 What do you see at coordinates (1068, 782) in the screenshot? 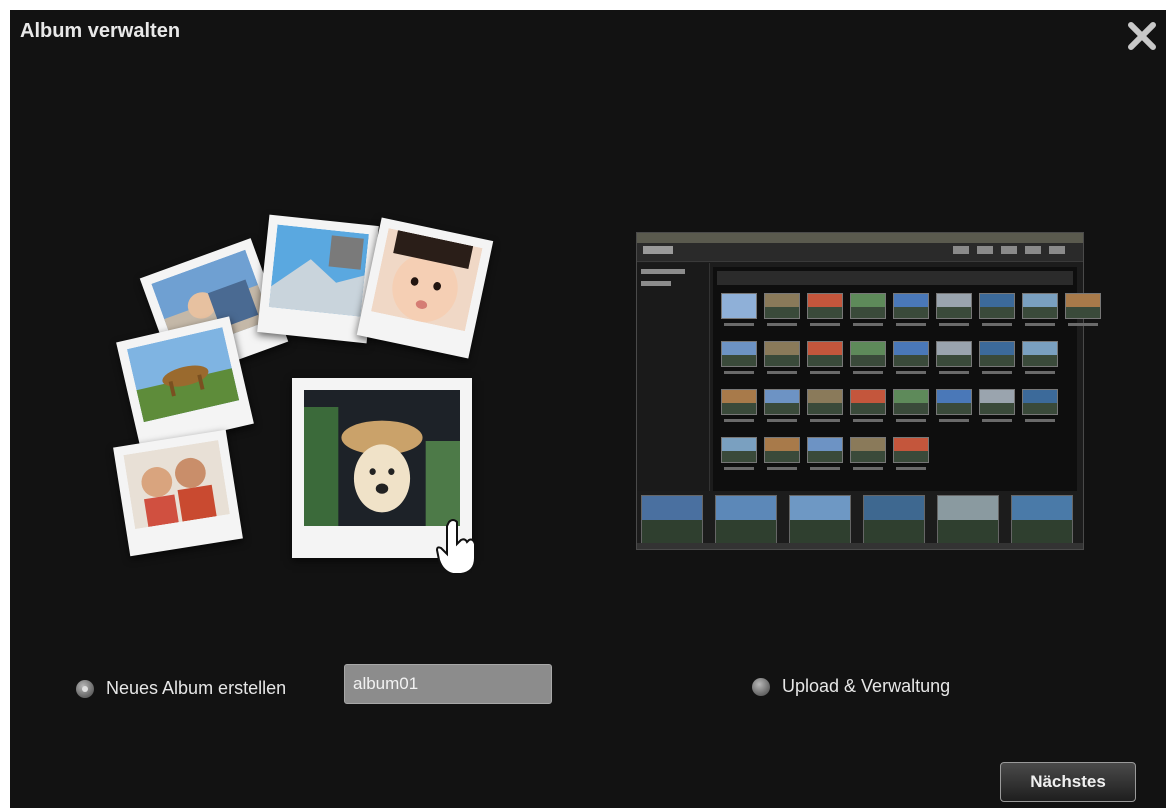
I see `next-button: Nächstes` at bounding box center [1068, 782].